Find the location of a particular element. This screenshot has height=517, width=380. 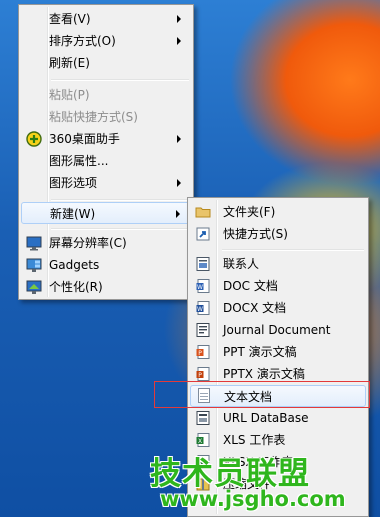

submenu-item-folder: 文件夹(F) is located at coordinates (278, 212).